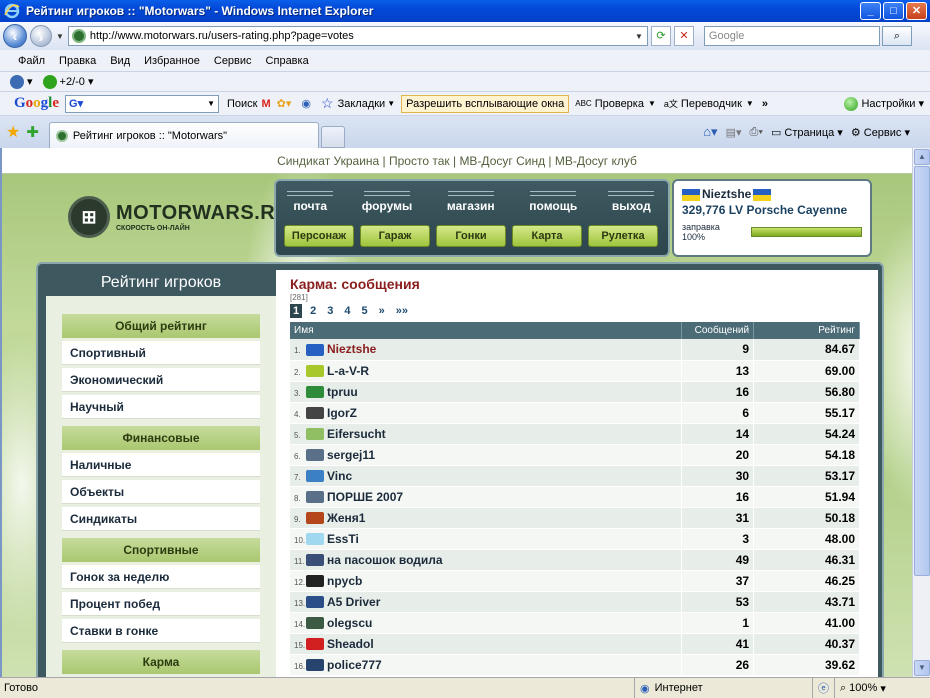 This screenshot has height=698, width=930. What do you see at coordinates (356, 434) in the screenshot?
I see `player-name-link: Eifersucht` at bounding box center [356, 434].